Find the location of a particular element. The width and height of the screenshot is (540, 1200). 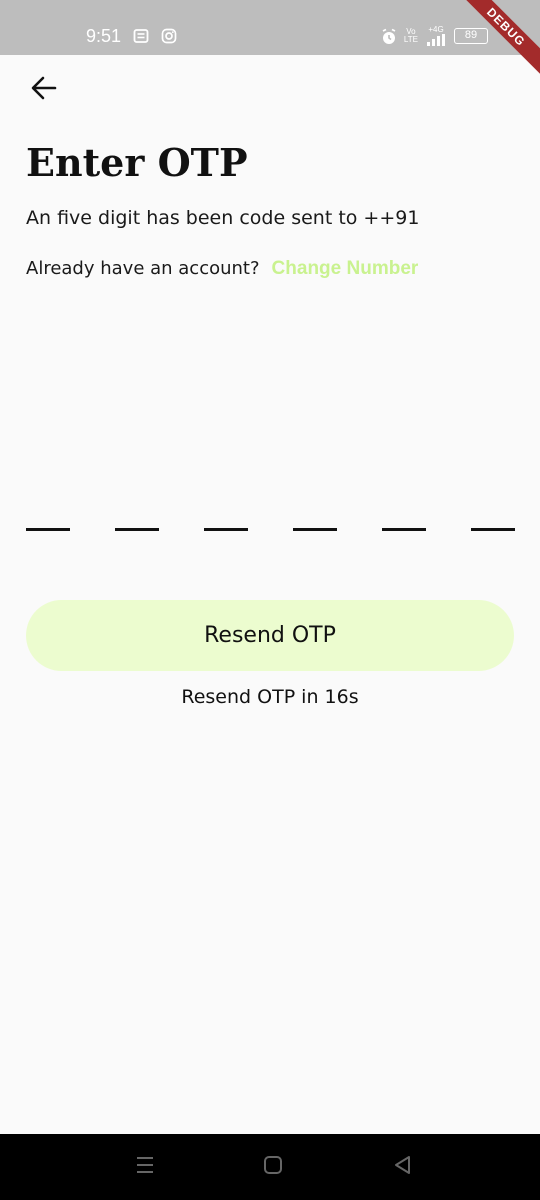

navigation-bar is located at coordinates (270, 1167).